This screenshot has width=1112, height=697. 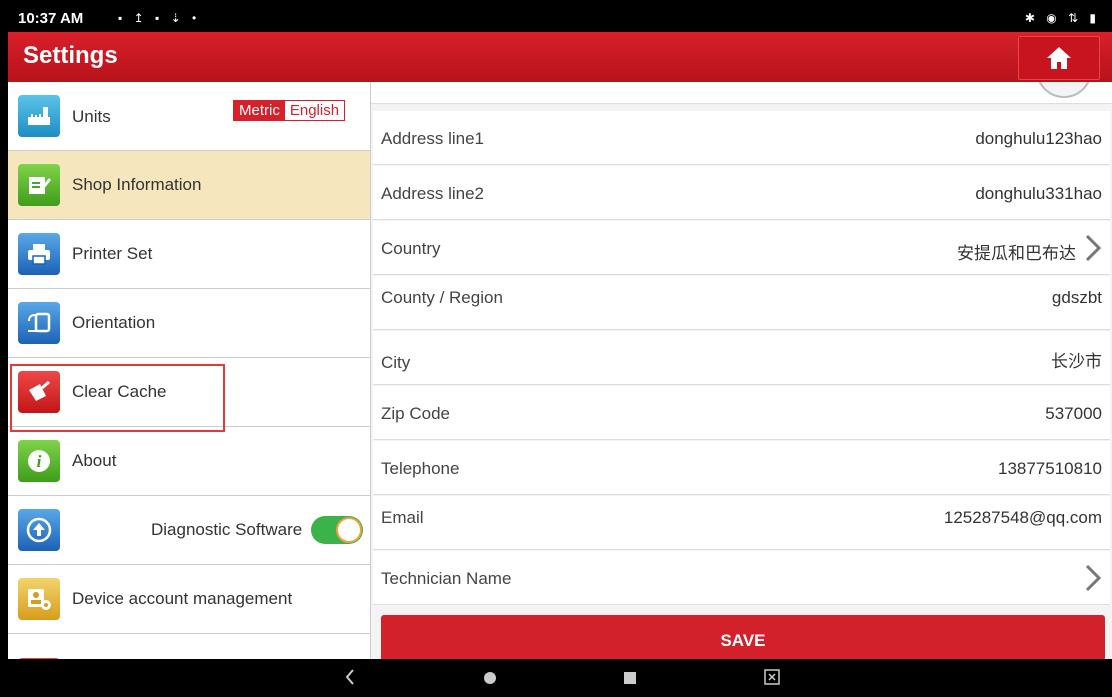 What do you see at coordinates (741, 413) in the screenshot?
I see `form-row-zip-code: Zip Code 537000` at bounding box center [741, 413].